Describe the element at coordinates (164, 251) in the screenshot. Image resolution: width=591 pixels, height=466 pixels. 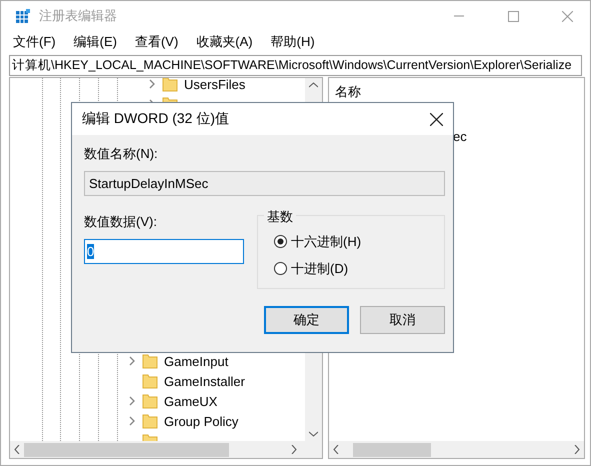
I see `value-field: 0` at that location.